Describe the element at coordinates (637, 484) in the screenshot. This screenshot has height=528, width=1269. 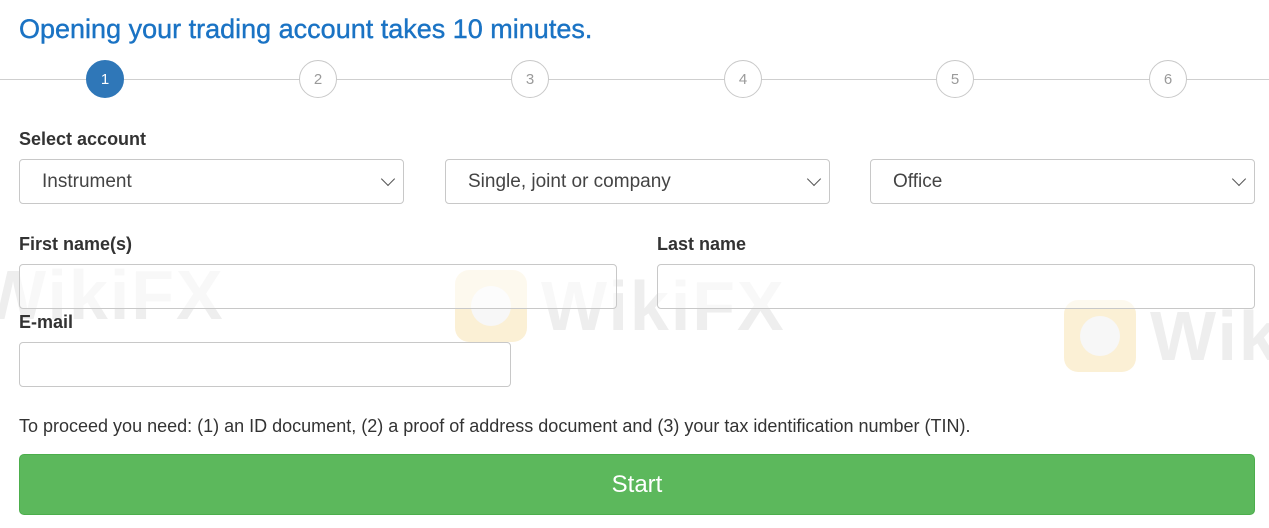
I see `start-button: Start` at that location.